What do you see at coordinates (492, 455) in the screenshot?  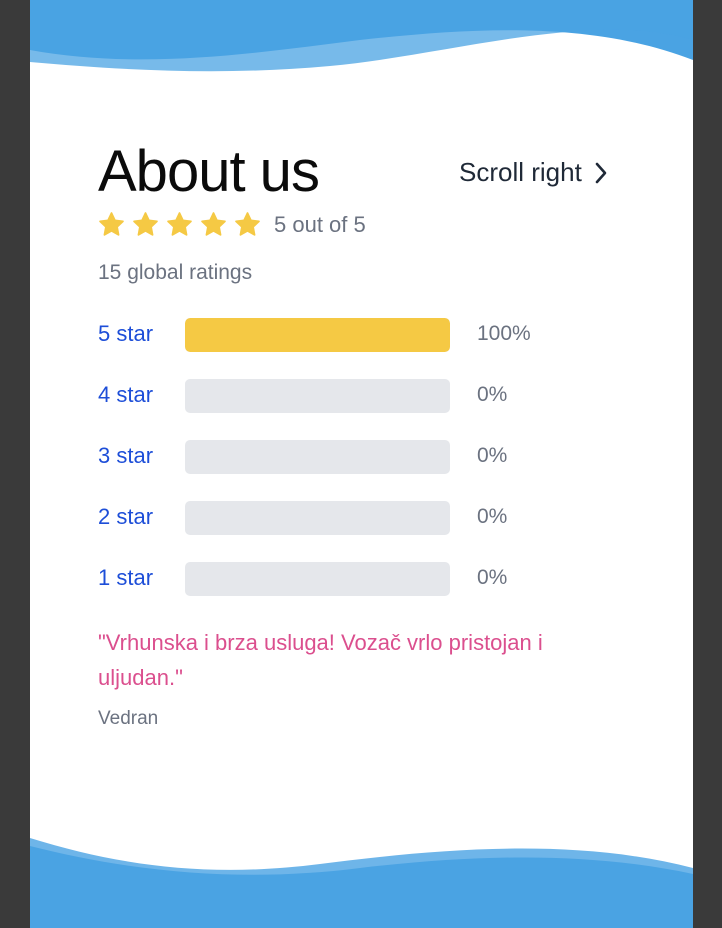 I see `histogram-percent-3-star: 0%` at bounding box center [492, 455].